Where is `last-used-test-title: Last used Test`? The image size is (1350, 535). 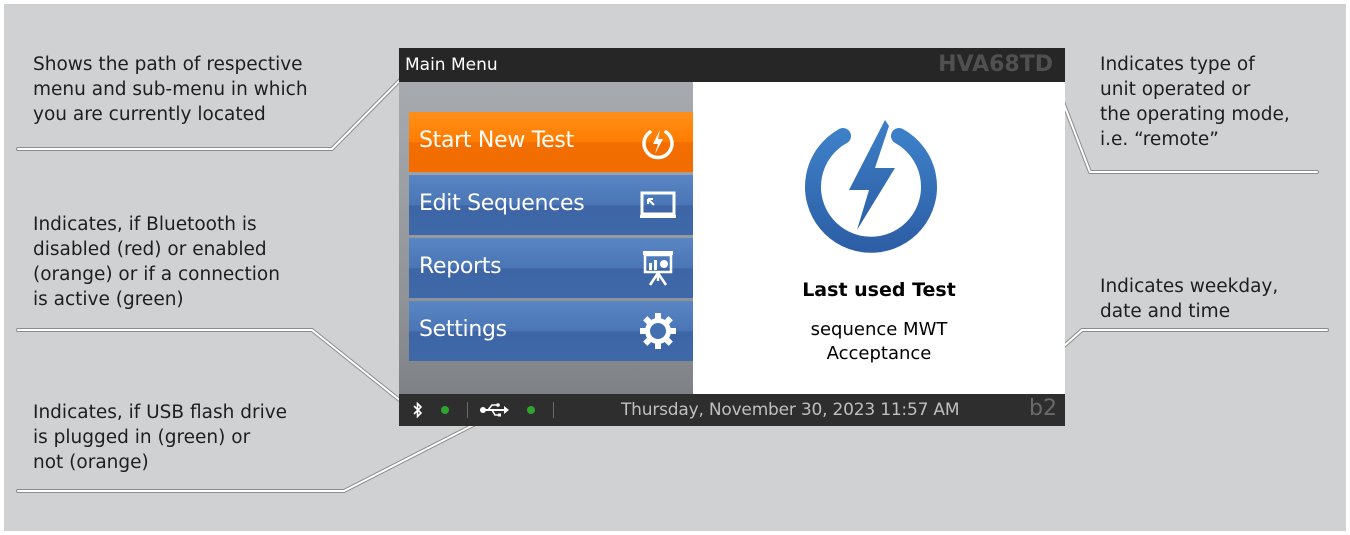
last-used-test-title: Last used Test is located at coordinates (879, 290).